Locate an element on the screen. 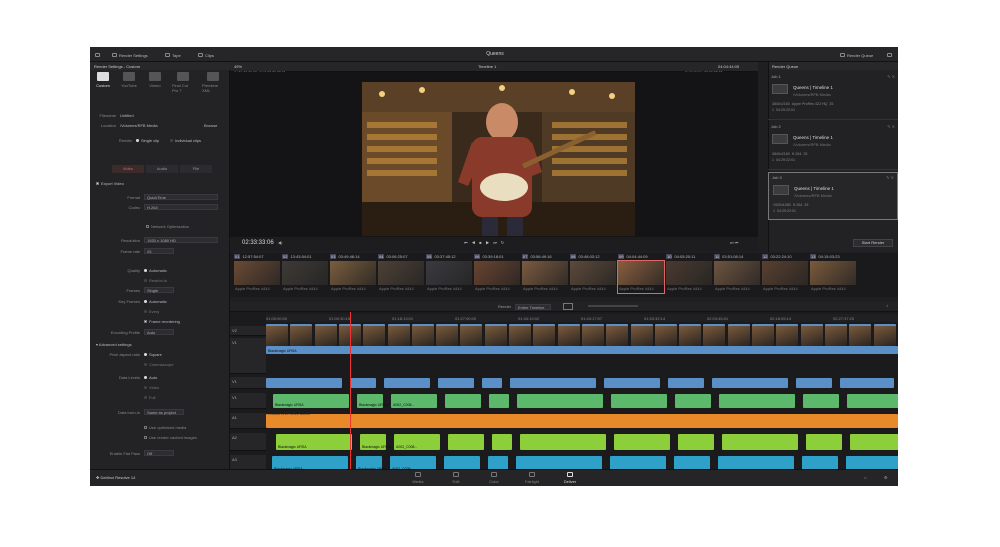 Image resolution: width=1000 pixels, height=547 pixels. codec-select: H.264 is located at coordinates (181, 207).